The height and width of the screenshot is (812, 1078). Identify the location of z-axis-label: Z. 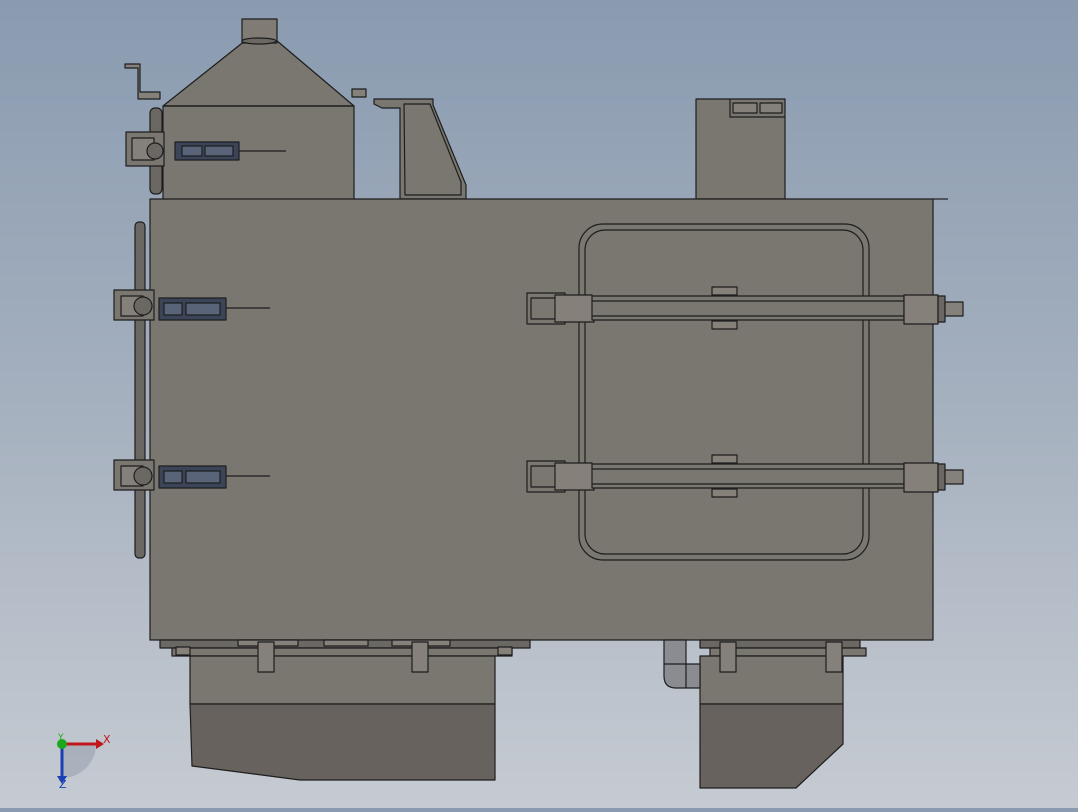
(63, 784).